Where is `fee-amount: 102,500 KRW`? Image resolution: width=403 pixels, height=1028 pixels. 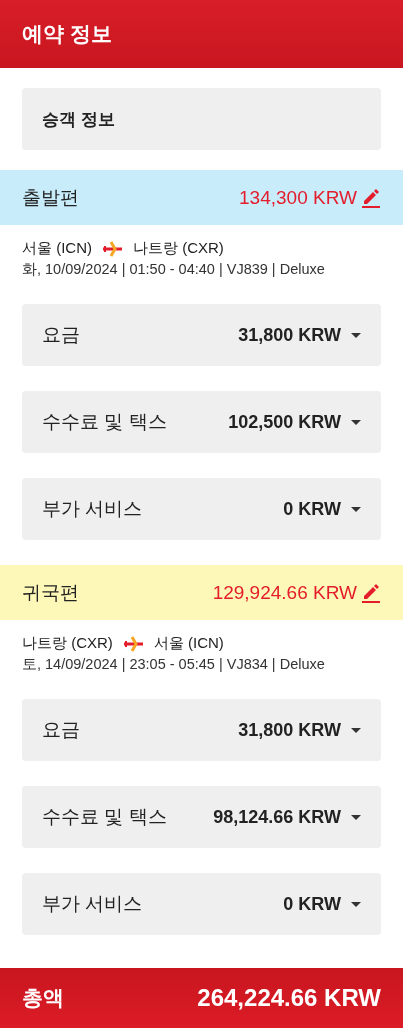
fee-amount: 102,500 KRW is located at coordinates (284, 422).